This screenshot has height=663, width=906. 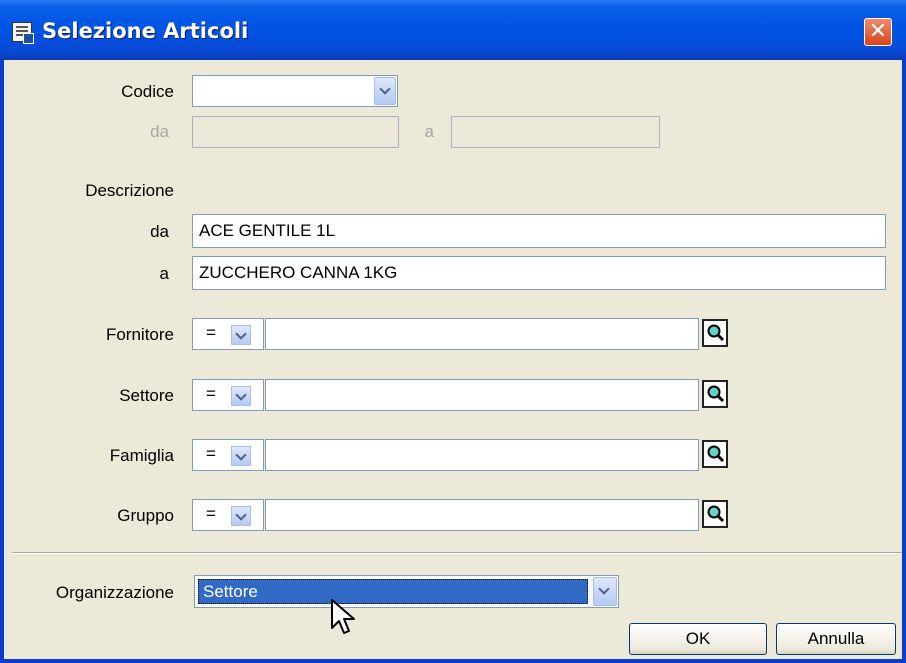 I want to click on codice-label: Codice, so click(x=147, y=91).